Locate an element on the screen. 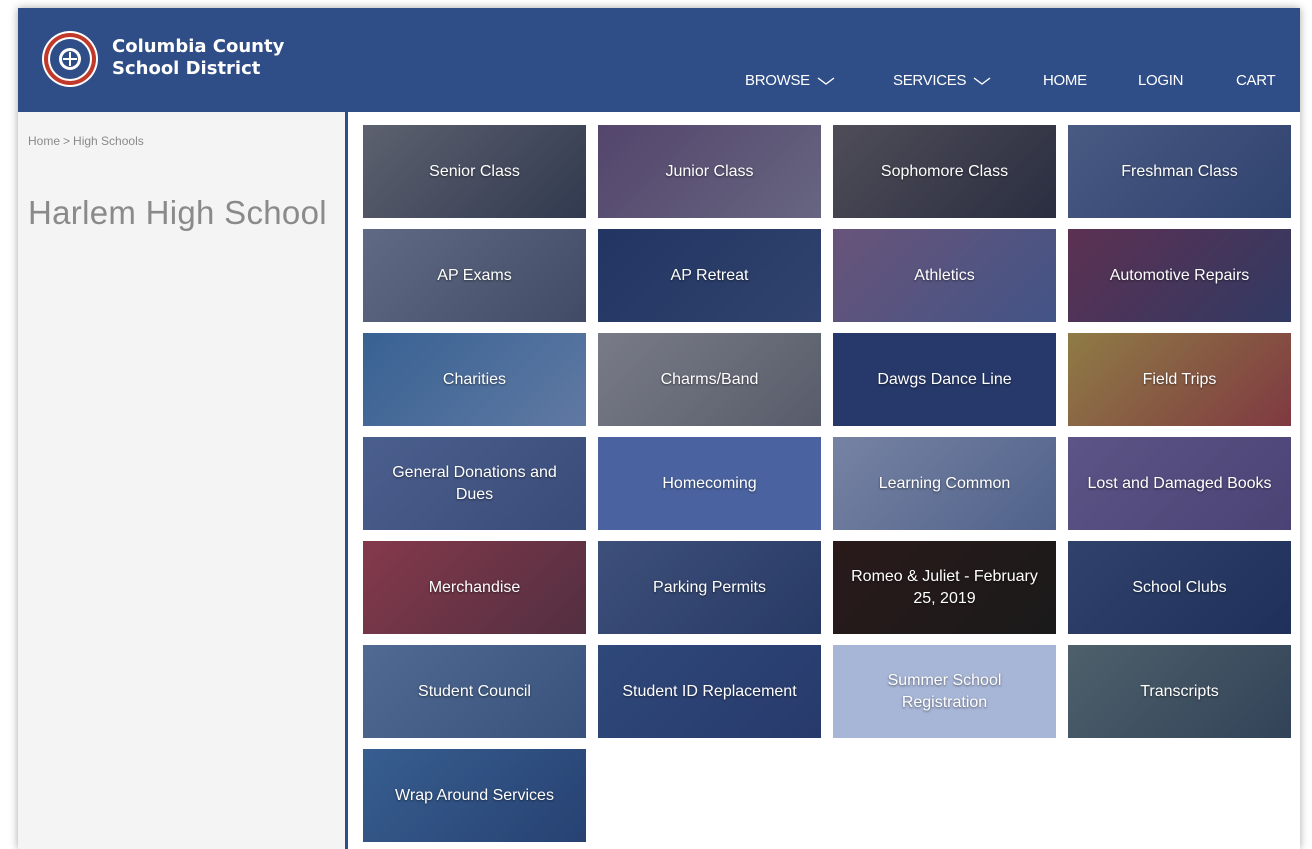  nav-browse-label: BROWSE is located at coordinates (777, 80).